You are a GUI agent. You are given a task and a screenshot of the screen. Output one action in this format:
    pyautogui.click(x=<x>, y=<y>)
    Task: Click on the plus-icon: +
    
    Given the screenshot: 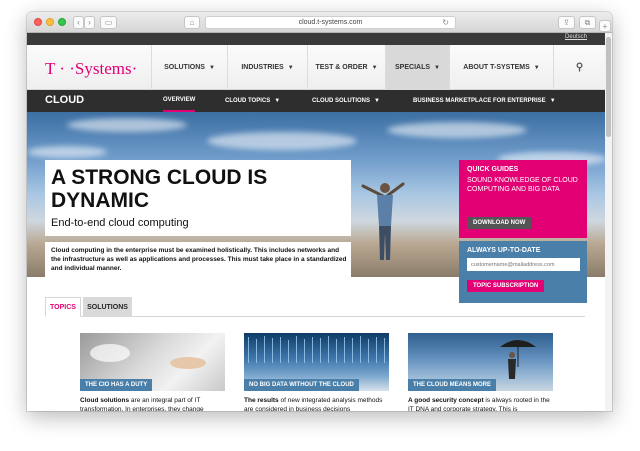 What is the action you would take?
    pyautogui.click(x=605, y=26)
    